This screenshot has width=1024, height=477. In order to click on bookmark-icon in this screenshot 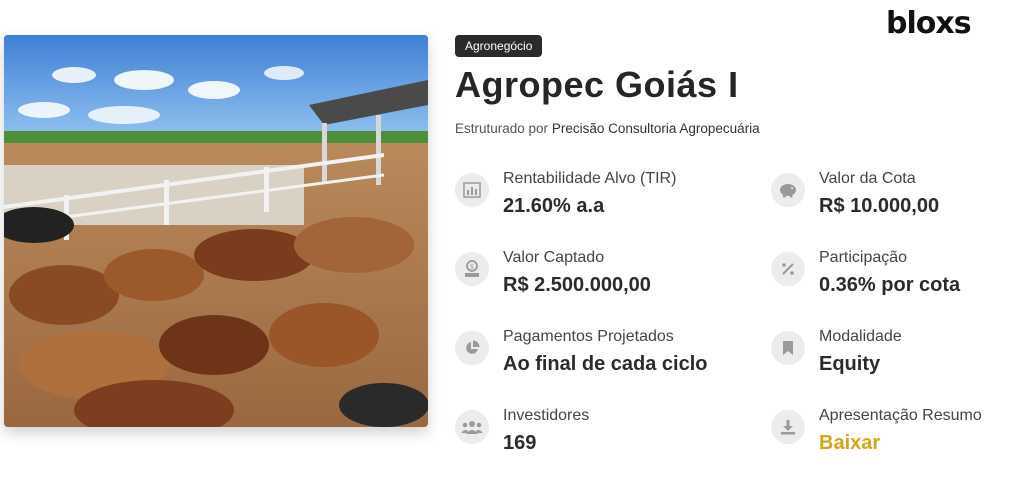, I will do `click(788, 348)`.